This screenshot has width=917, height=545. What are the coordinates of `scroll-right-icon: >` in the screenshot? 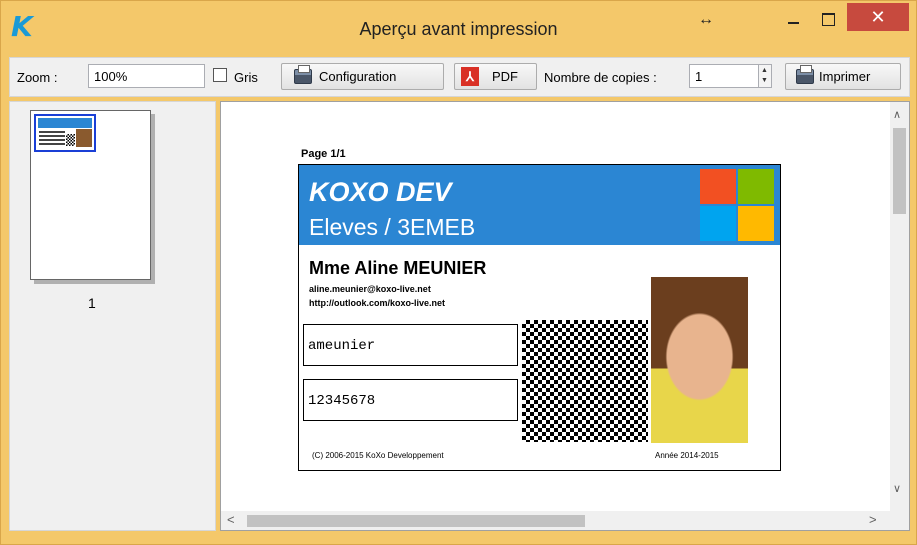 It's located at (873, 519).